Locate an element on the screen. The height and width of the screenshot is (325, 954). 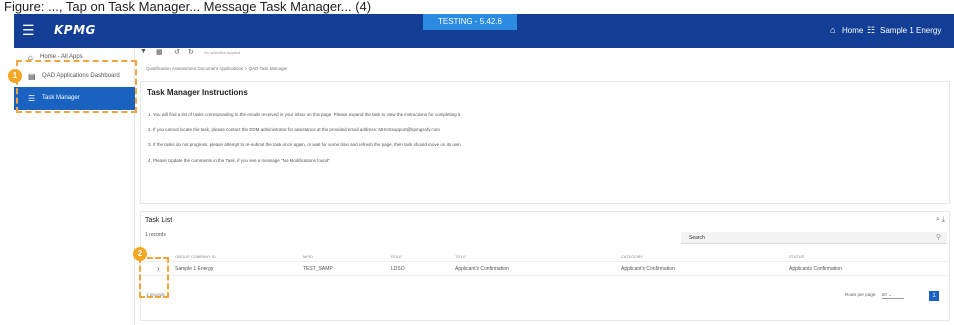
refresh-icon: ↻ is located at coordinates (191, 52).